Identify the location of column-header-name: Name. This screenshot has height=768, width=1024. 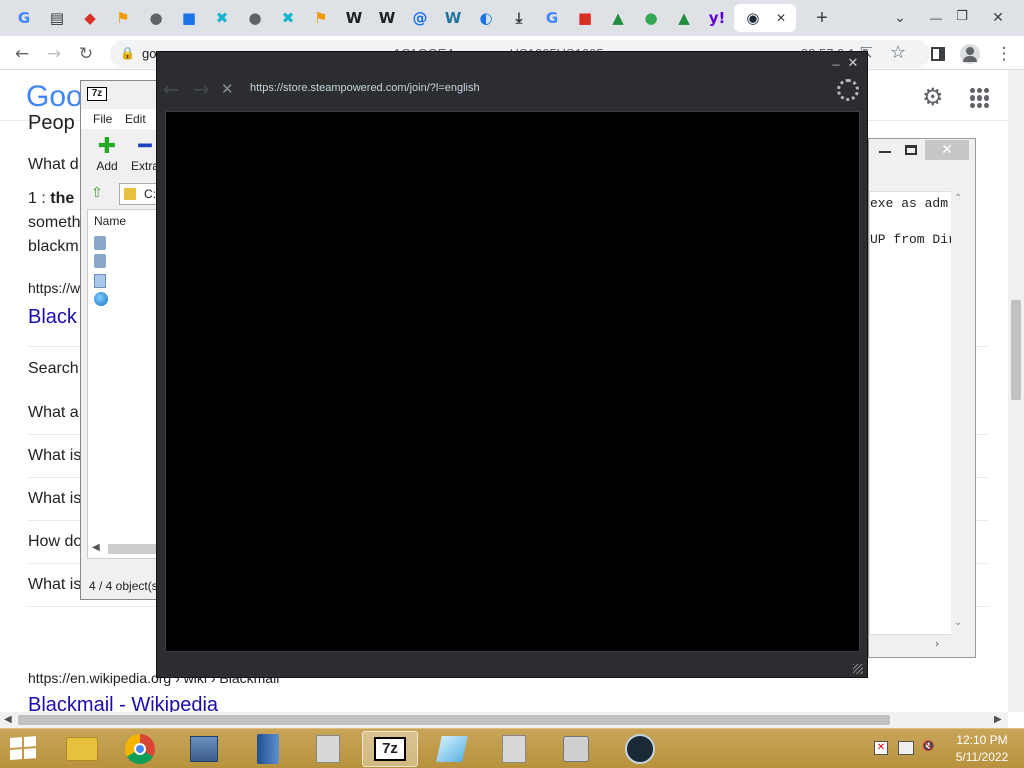
(110, 221).